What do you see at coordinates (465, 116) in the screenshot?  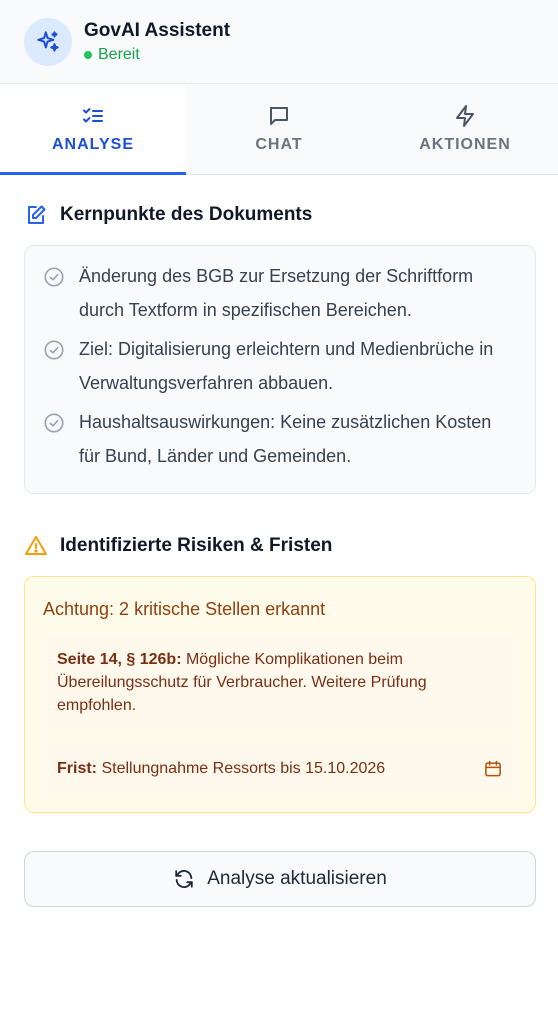 I see `lightning-icon` at bounding box center [465, 116].